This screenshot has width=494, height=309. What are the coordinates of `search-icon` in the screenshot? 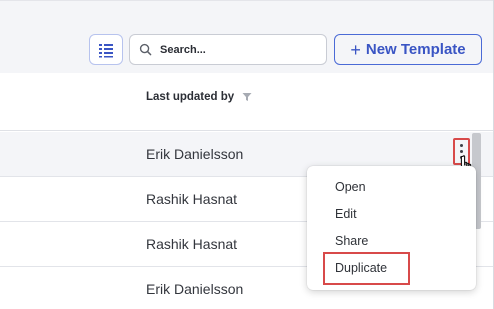 It's located at (145, 49).